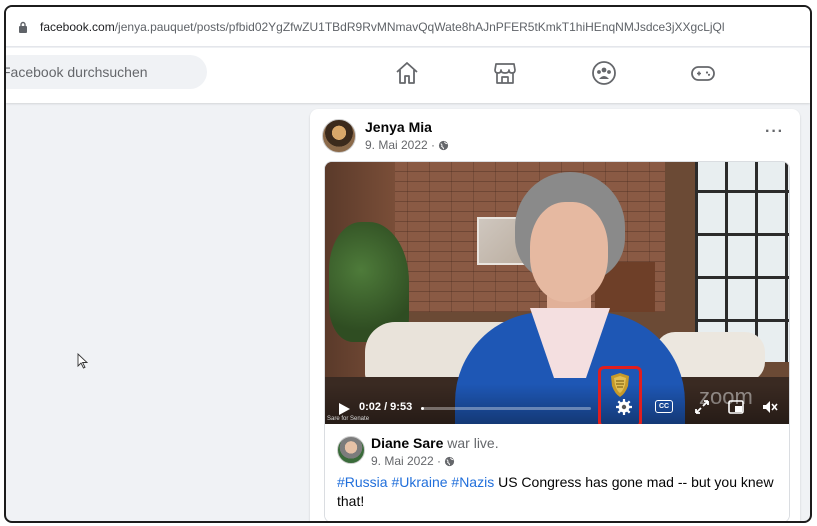 Image resolution: width=817 pixels, height=526 pixels. What do you see at coordinates (774, 132) in the screenshot?
I see `more-options-button: ···` at bounding box center [774, 132].